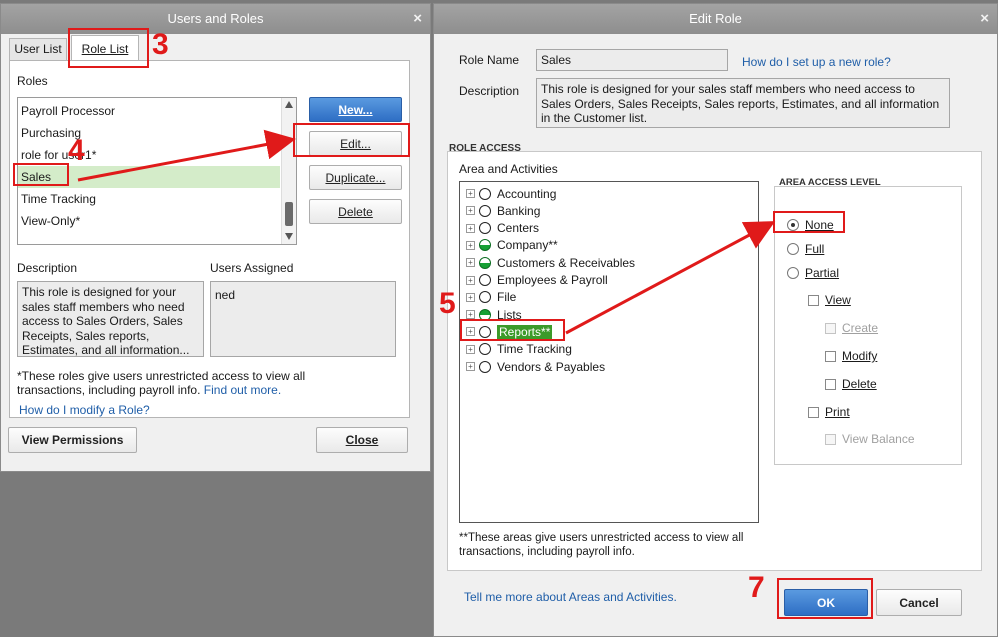 The image size is (998, 637). I want to click on area-tree-item: + Vendors & Payables, so click(535, 366).